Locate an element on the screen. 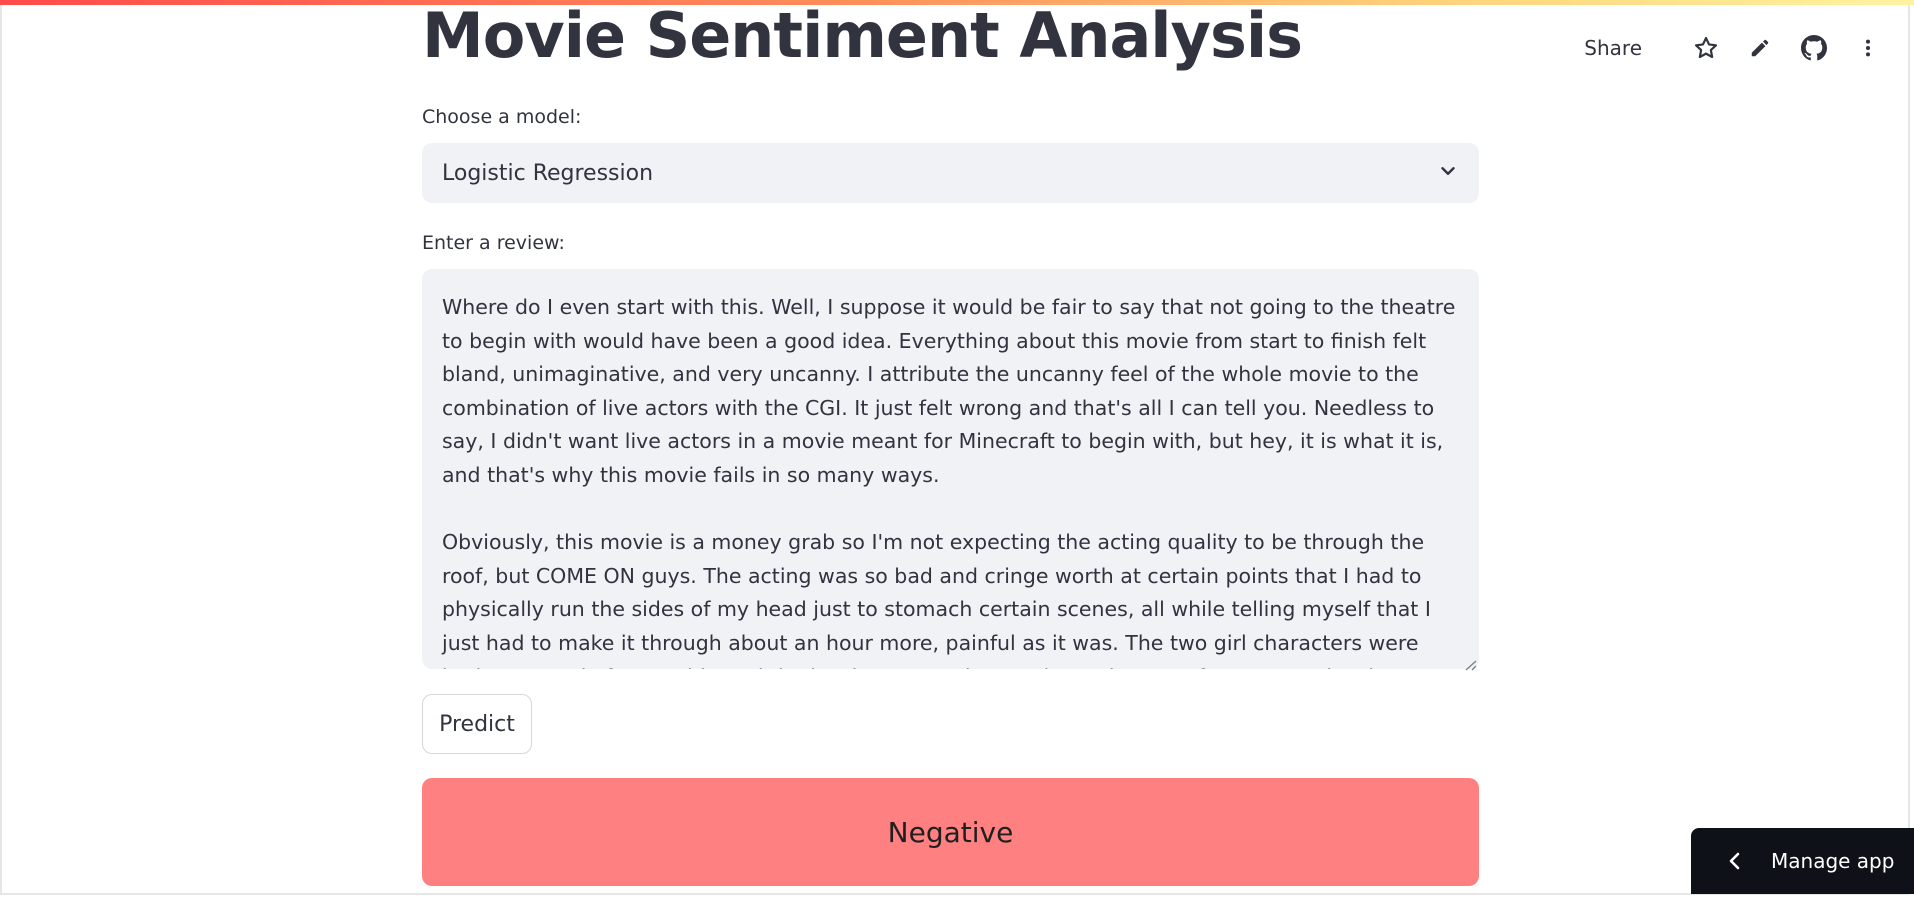  prediction-result: Negative is located at coordinates (950, 832).